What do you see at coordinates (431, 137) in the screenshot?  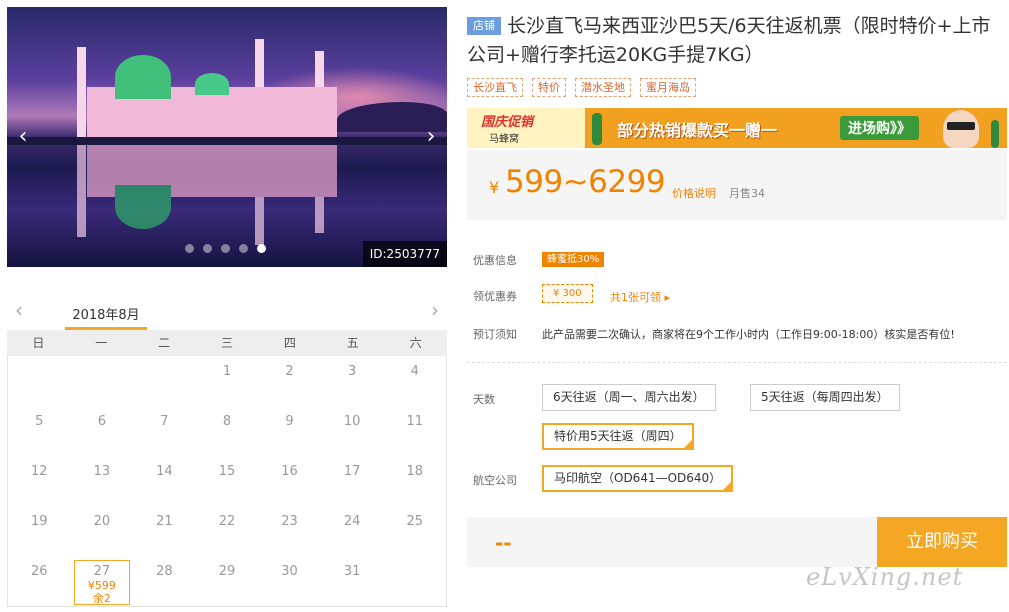 I see `chevron-right-icon: ›` at bounding box center [431, 137].